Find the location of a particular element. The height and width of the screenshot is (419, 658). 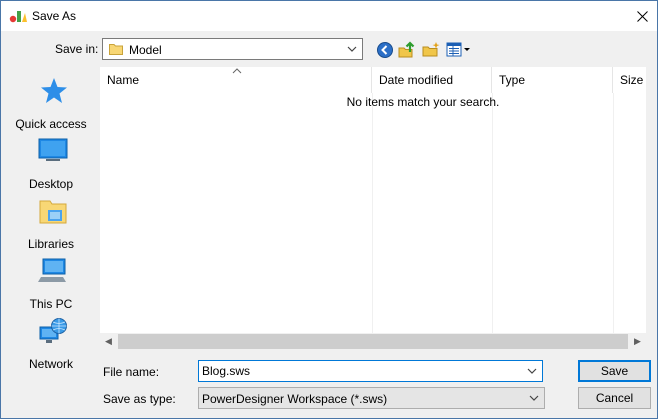

place-label: Network is located at coordinates (50, 364).